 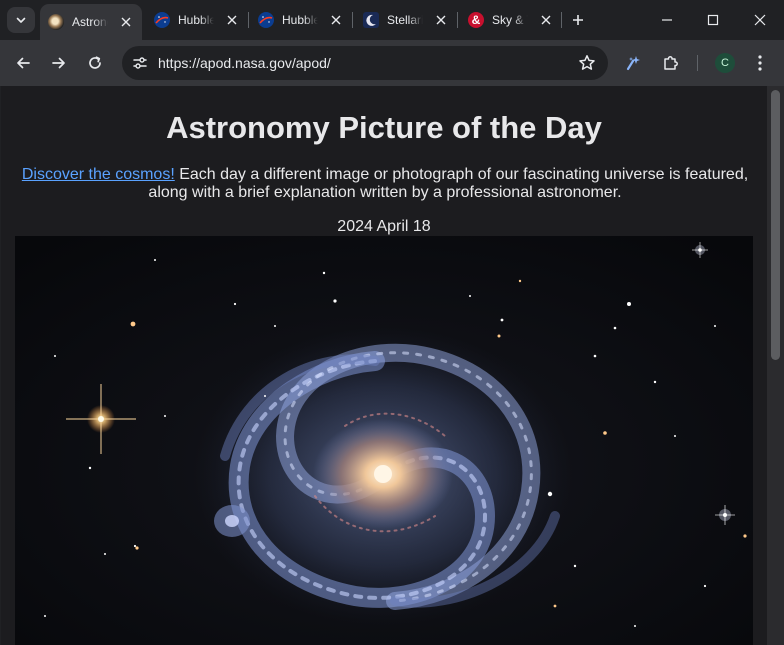 I want to click on ampersand-icon: &, so click(x=476, y=20).